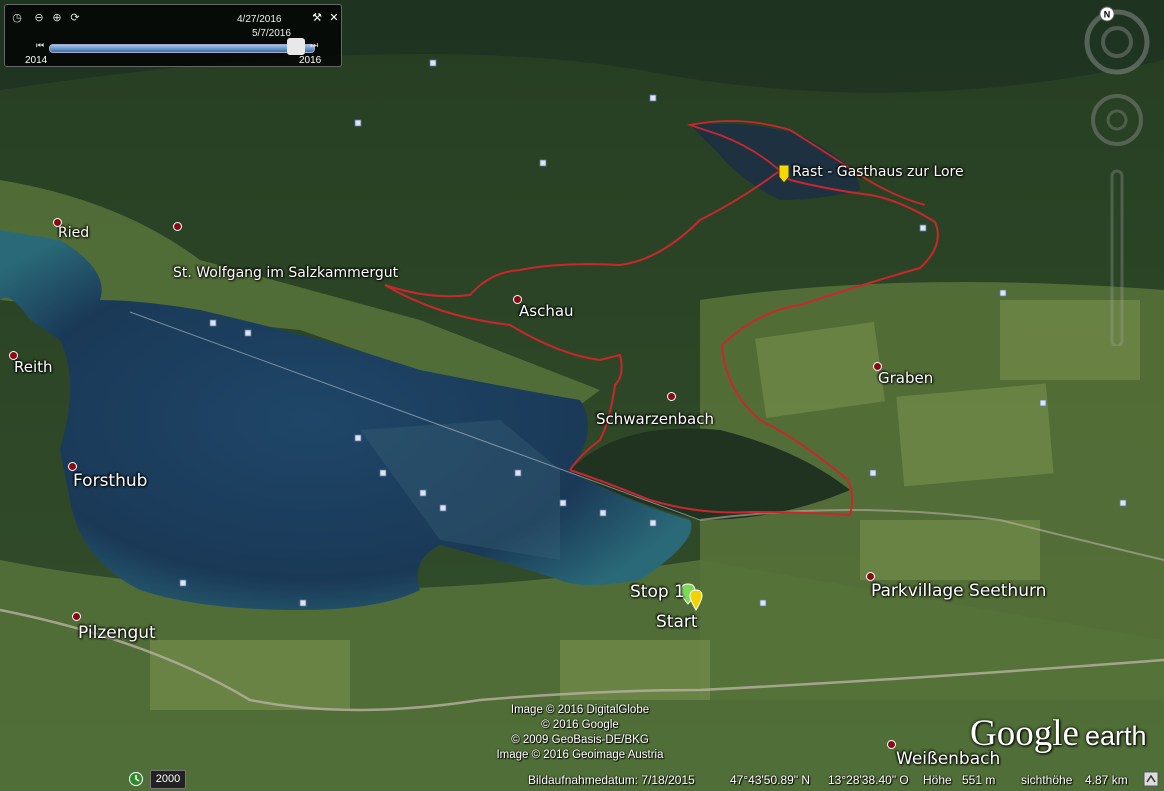  What do you see at coordinates (1047, 780) in the screenshot?
I see `eye-altitude-label: sichthöhe` at bounding box center [1047, 780].